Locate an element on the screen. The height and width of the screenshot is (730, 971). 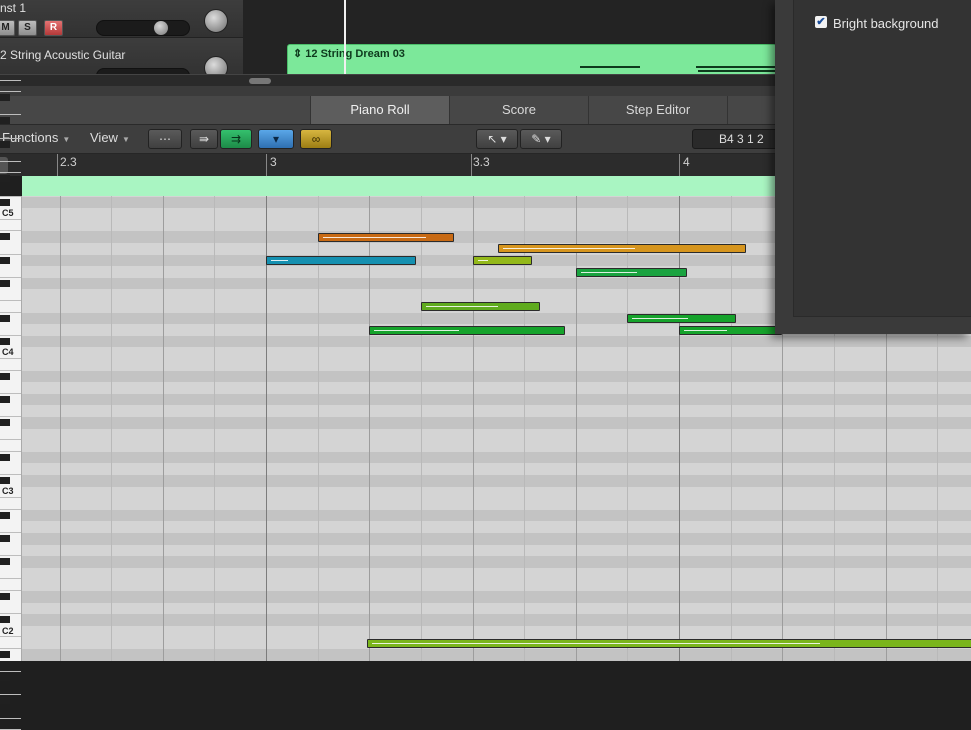
octave-label: C4 is located at coordinates (8, 352).